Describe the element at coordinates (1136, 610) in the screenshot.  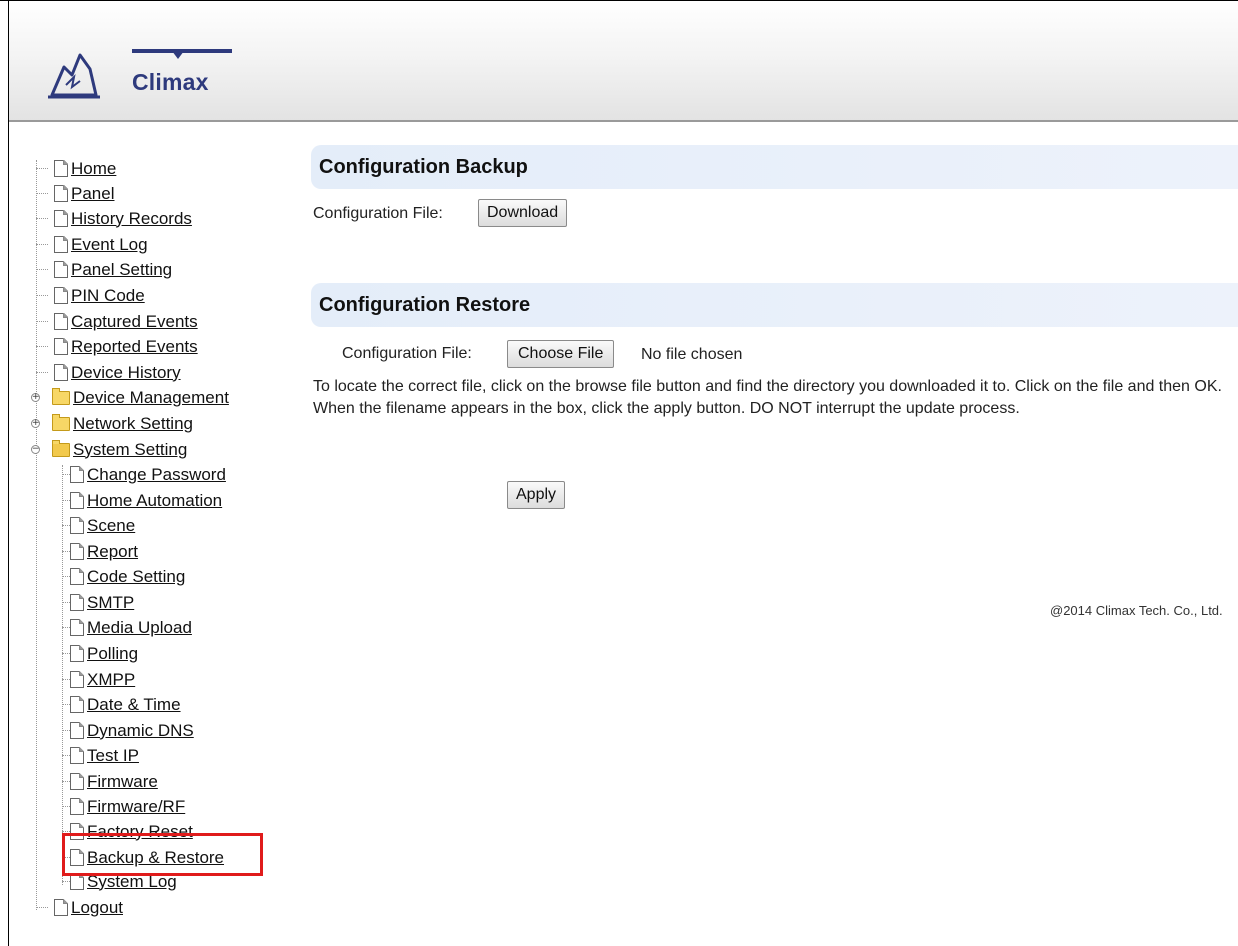
I see `copyright-footer: @2014 Climax Tech. Co., Ltd.` at that location.